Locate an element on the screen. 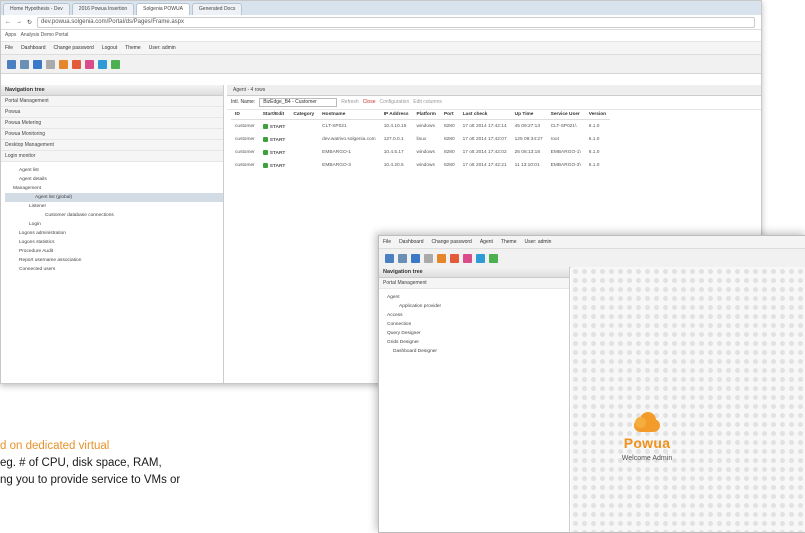 The image size is (805, 533). tree-node-agent: Agent is located at coordinates (476, 297).